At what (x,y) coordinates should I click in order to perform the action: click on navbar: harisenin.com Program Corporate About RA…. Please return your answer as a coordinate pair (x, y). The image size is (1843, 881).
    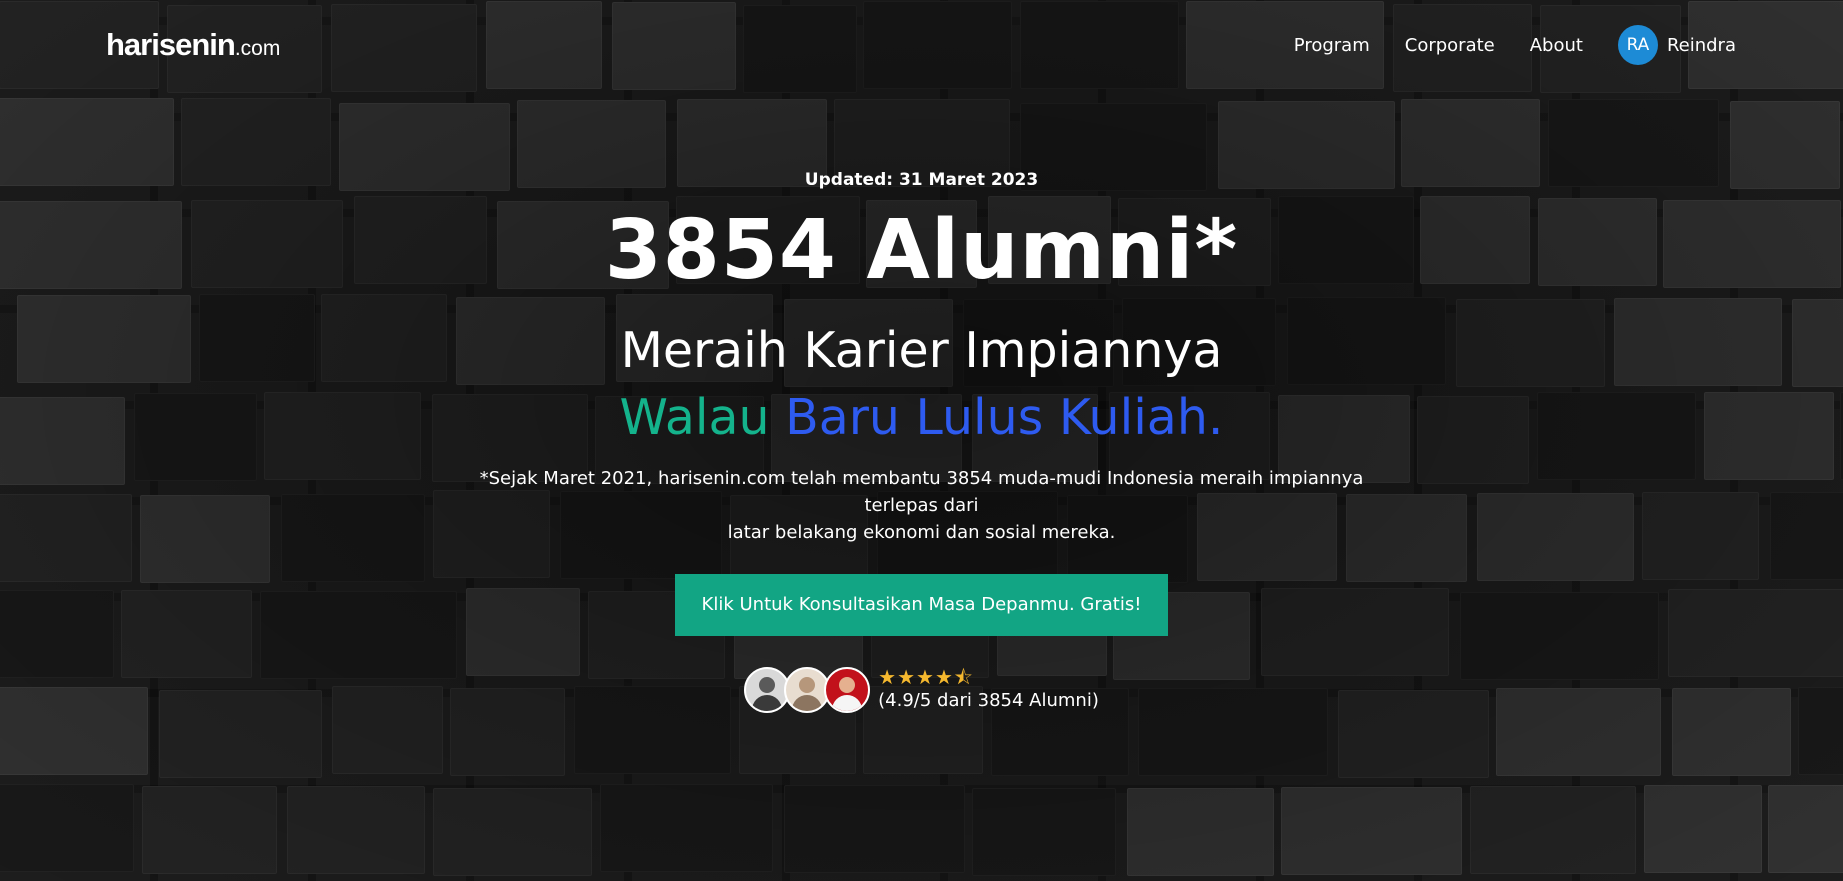
    Looking at the image, I should click on (921, 45).